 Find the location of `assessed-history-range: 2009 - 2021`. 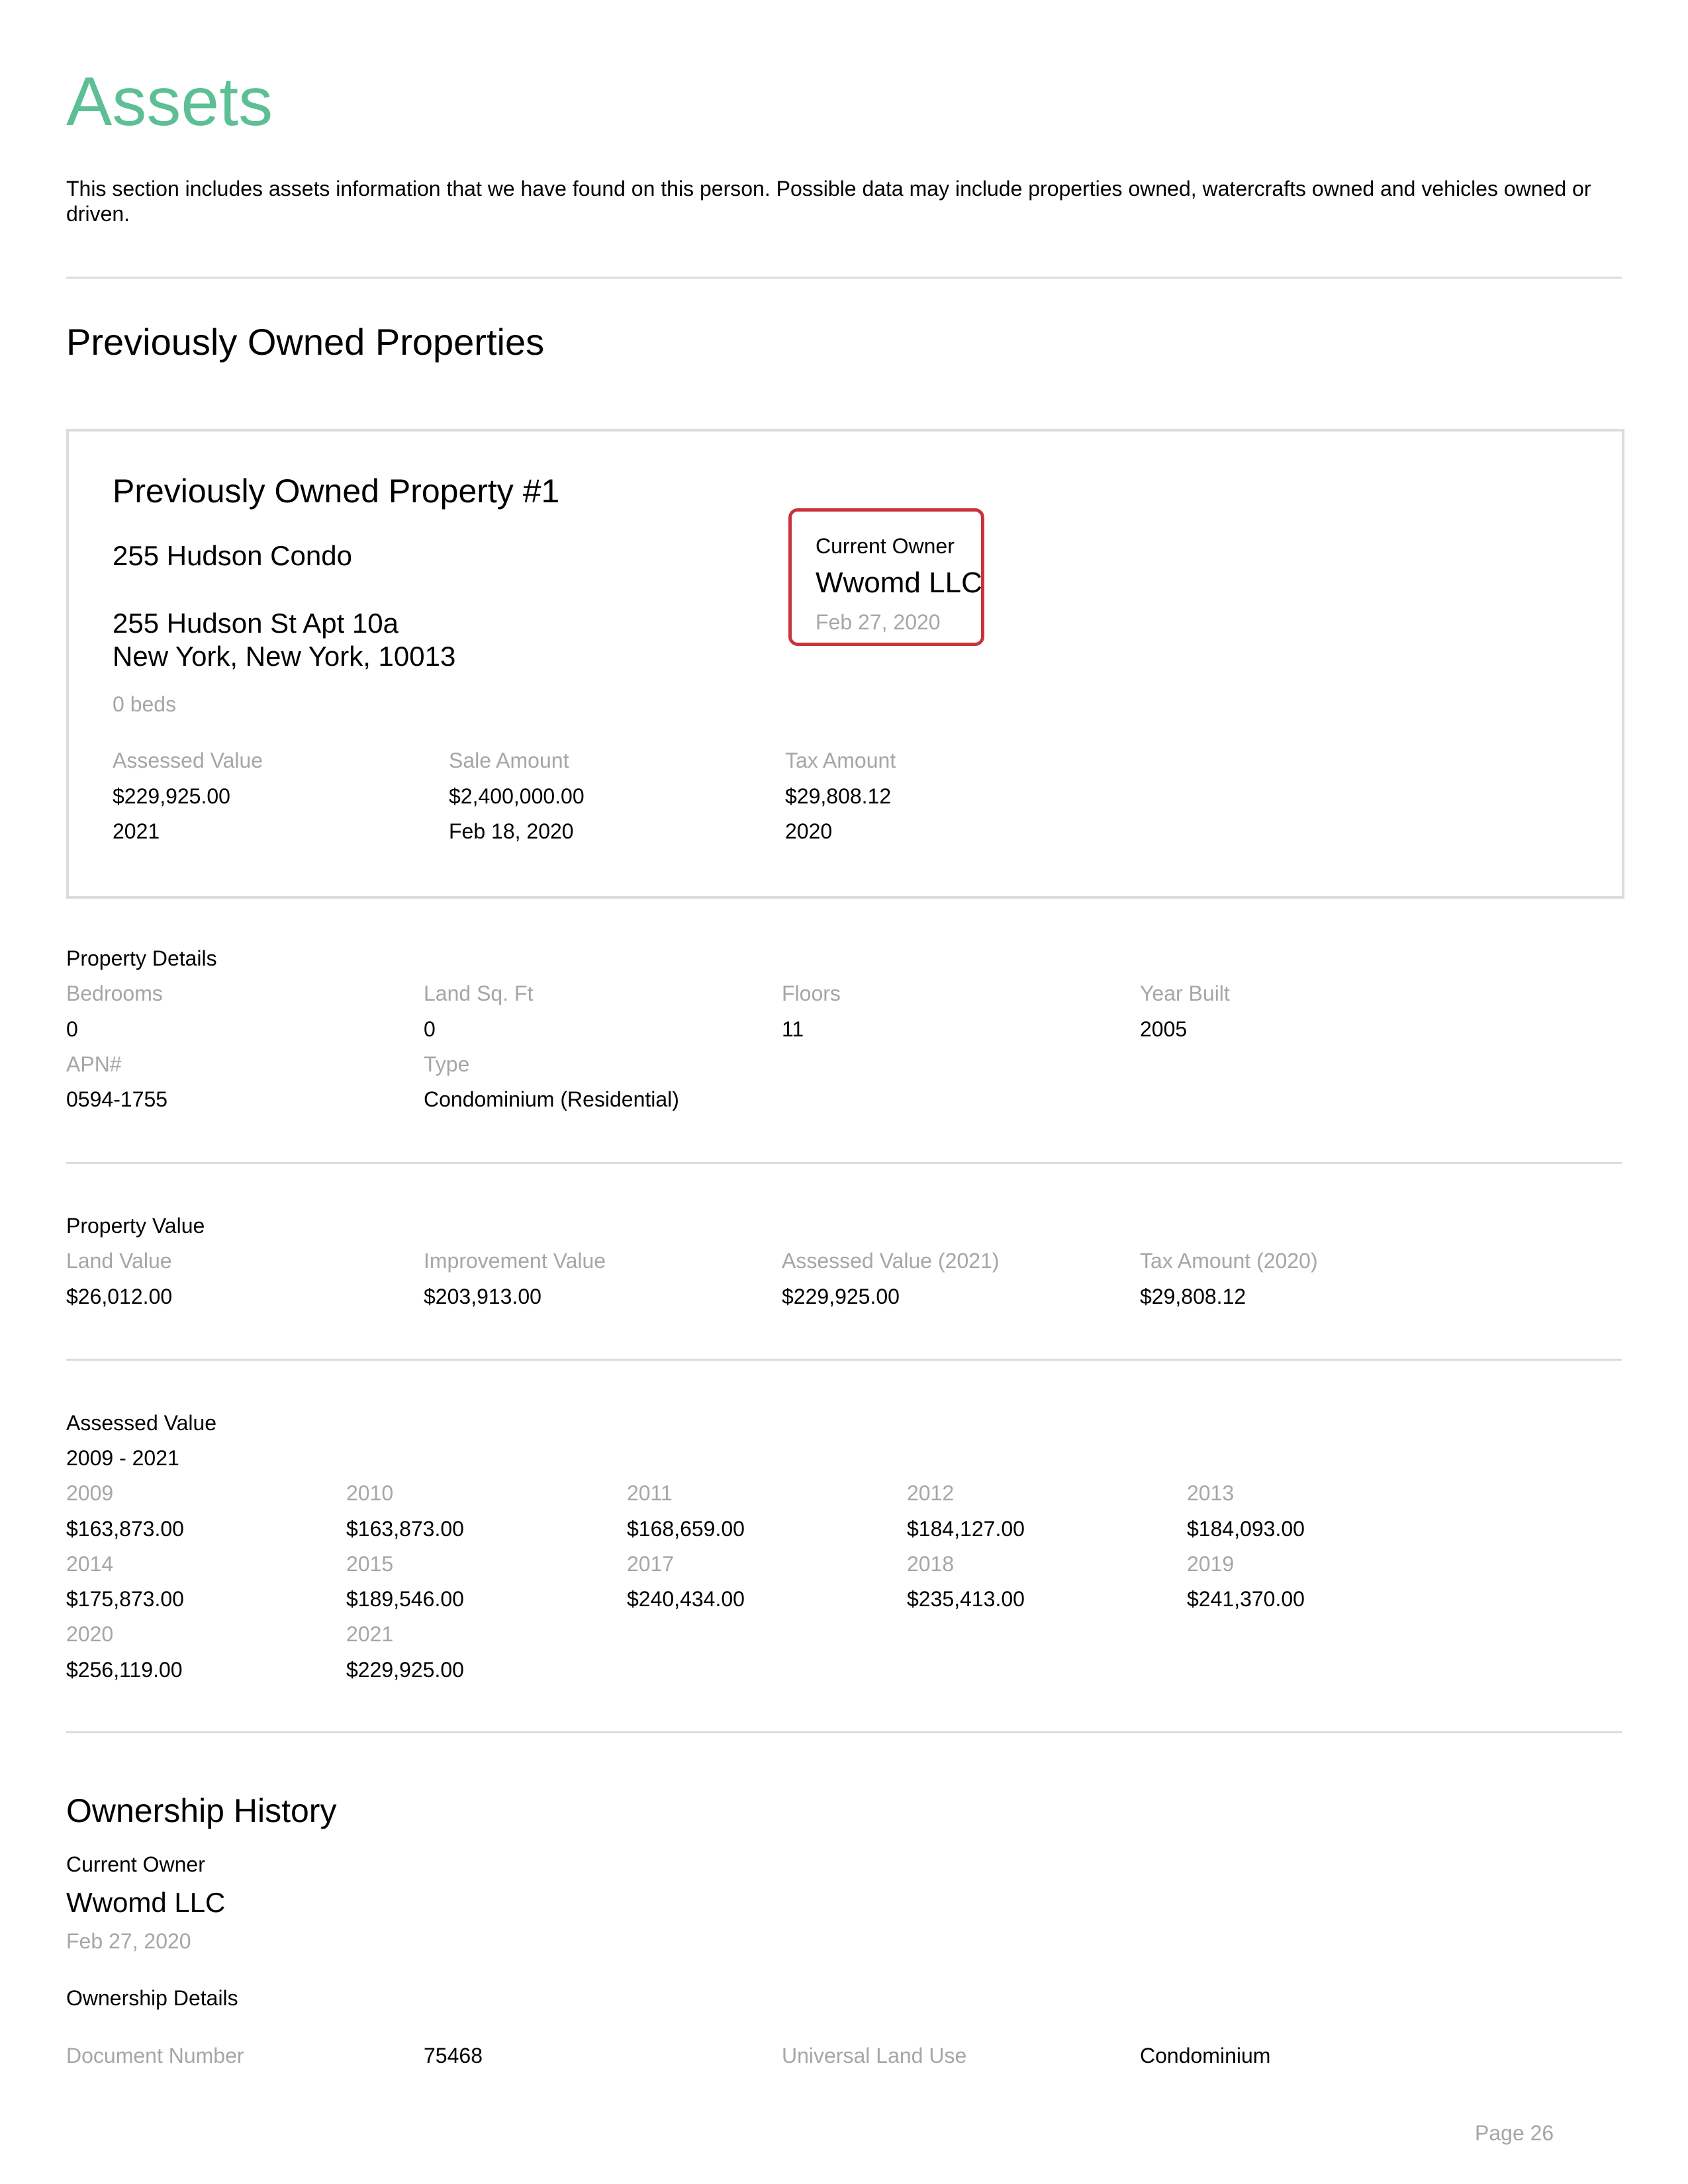

assessed-history-range: 2009 - 2021 is located at coordinates (122, 1458).